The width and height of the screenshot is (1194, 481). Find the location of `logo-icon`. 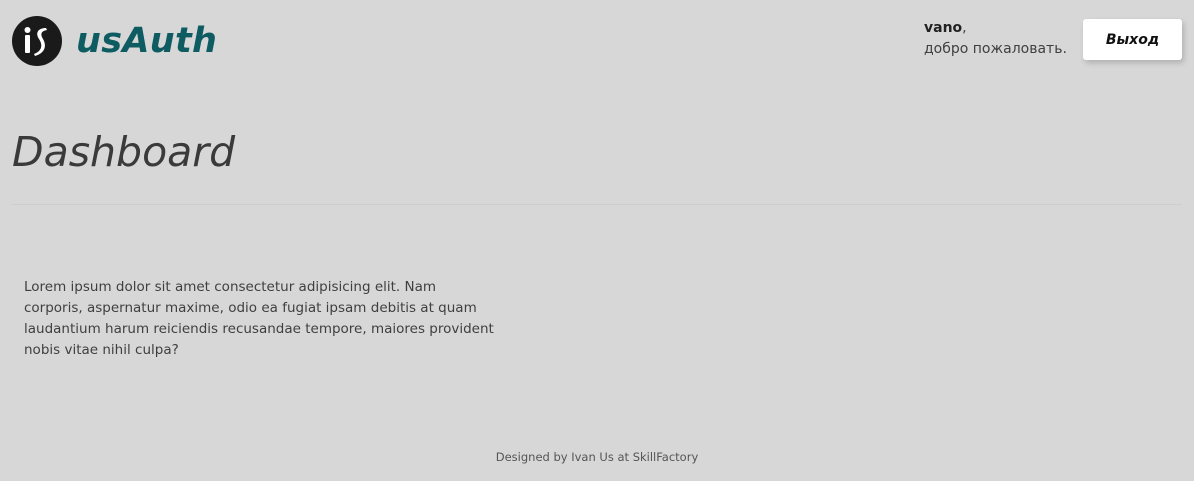

logo-icon is located at coordinates (37, 41).